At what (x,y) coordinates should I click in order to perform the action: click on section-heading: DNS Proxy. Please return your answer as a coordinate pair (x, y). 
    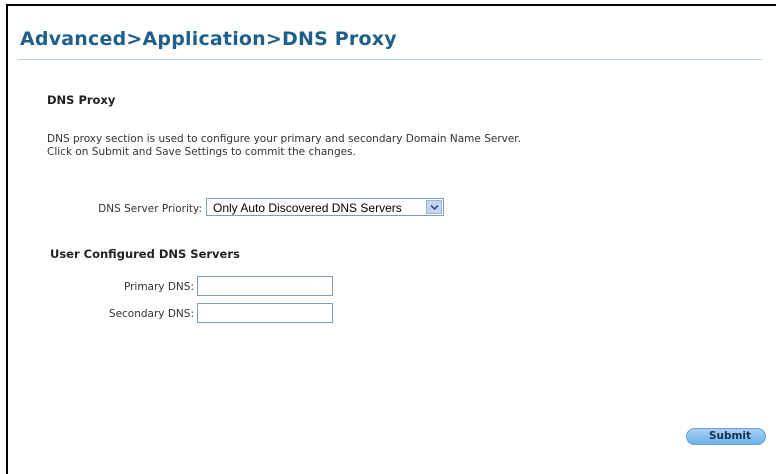
    Looking at the image, I should click on (81, 100).